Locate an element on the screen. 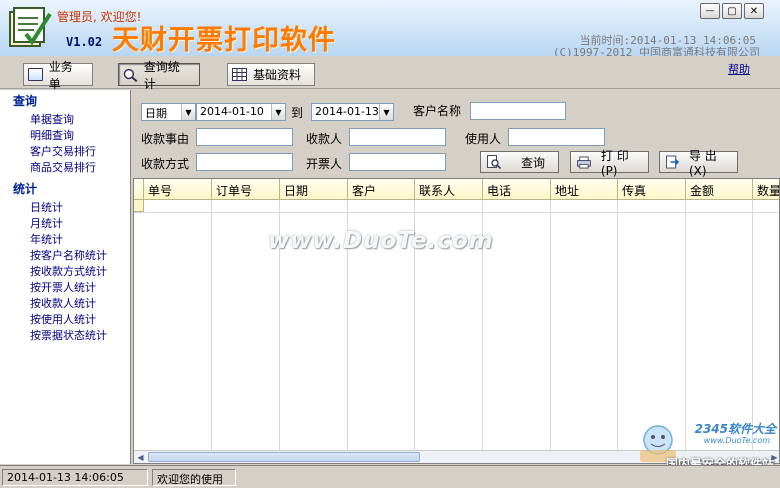 The image size is (780, 488). document-icon is located at coordinates (35, 74).